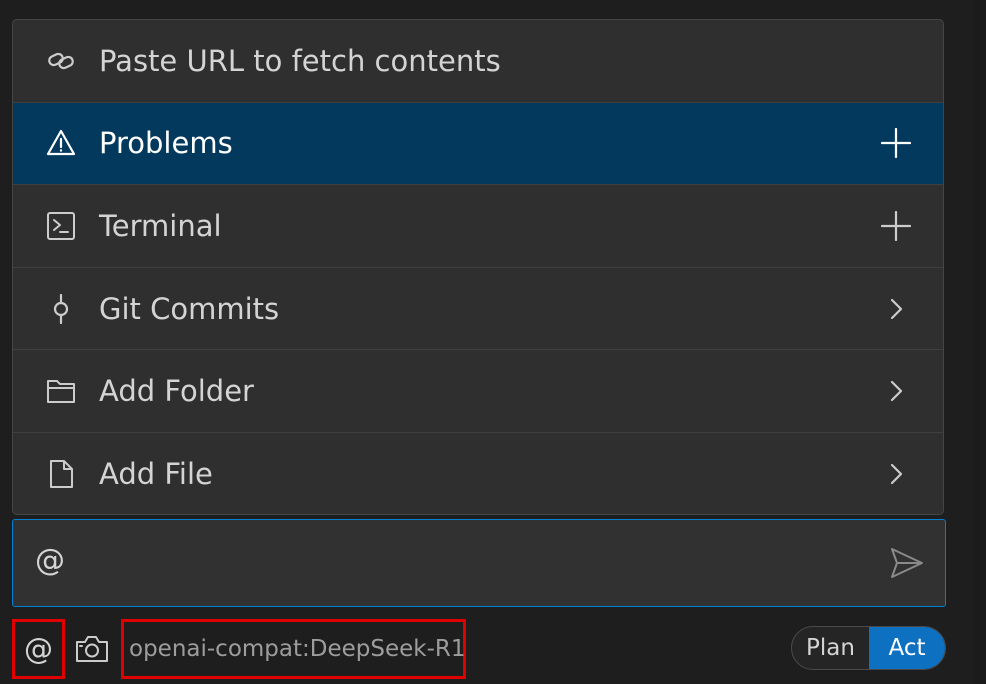  Describe the element at coordinates (61, 226) in the screenshot. I see `terminal-icon` at that location.